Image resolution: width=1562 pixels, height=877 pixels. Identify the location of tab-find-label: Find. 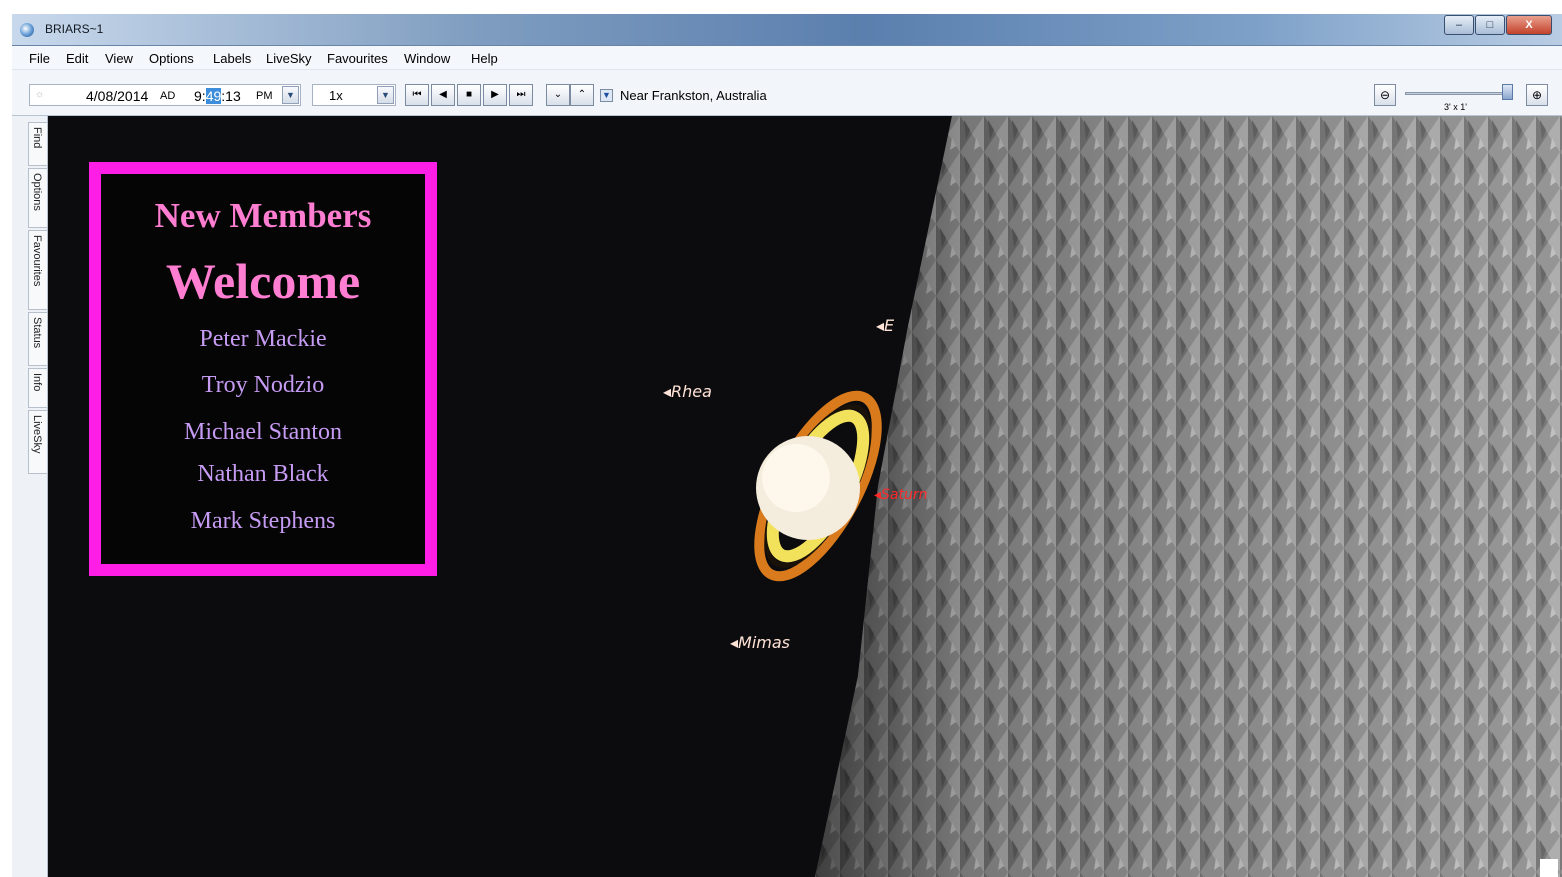
(37, 138).